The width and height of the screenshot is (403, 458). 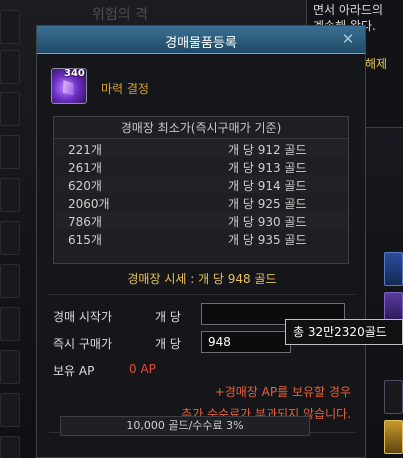 What do you see at coordinates (83, 317) in the screenshot?
I see `start-price-label: 경매 시작가` at bounding box center [83, 317].